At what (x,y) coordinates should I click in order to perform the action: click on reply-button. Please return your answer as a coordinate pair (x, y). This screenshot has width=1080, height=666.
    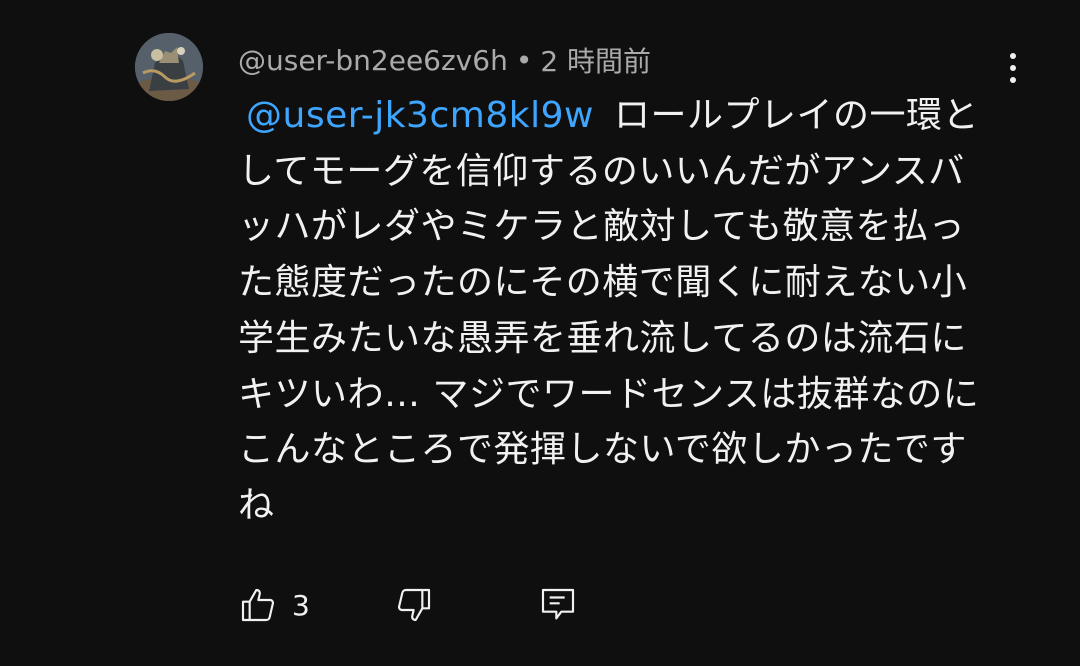
    Looking at the image, I should click on (558, 605).